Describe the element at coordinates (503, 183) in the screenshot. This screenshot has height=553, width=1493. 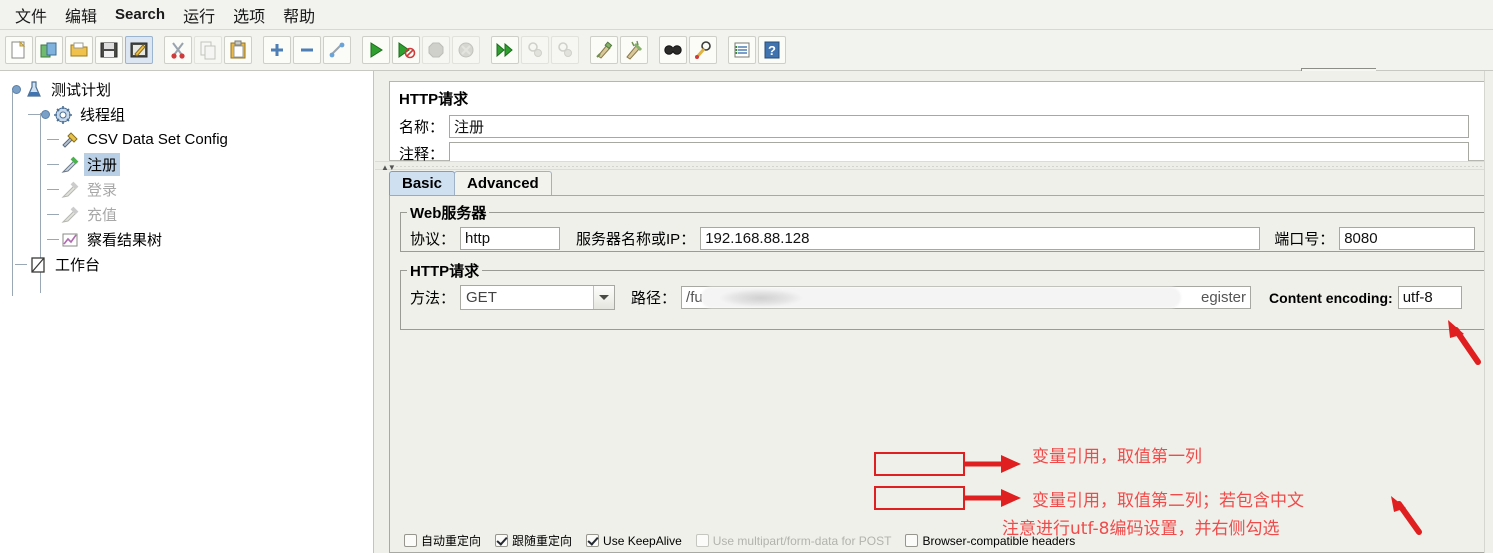
I see `tab-advanced: Advanced` at that location.